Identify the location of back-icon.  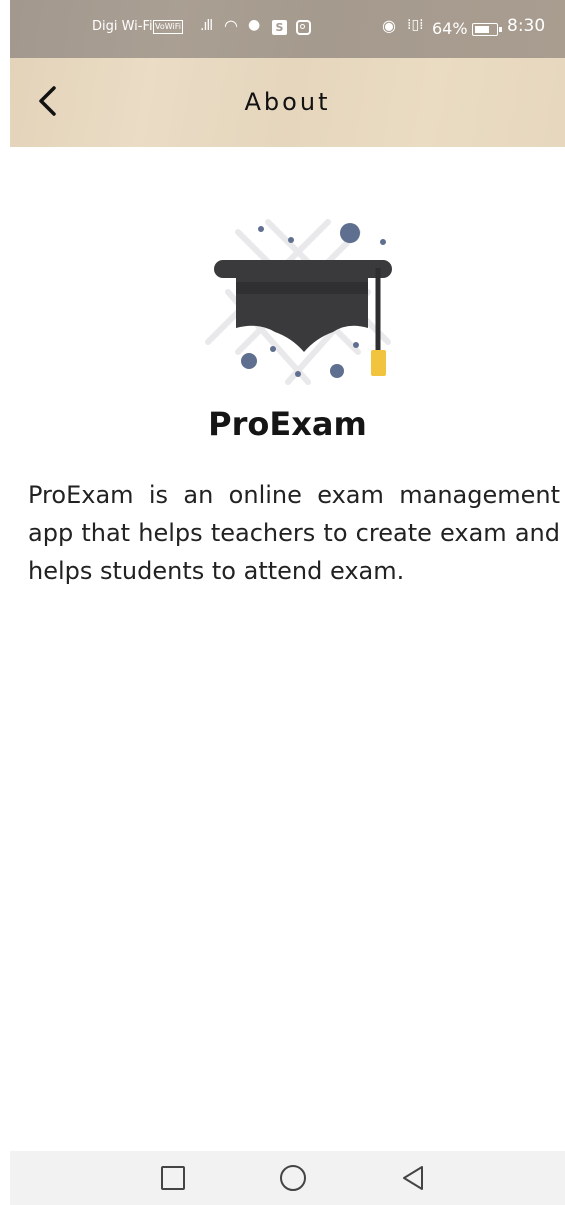
(413, 1178).